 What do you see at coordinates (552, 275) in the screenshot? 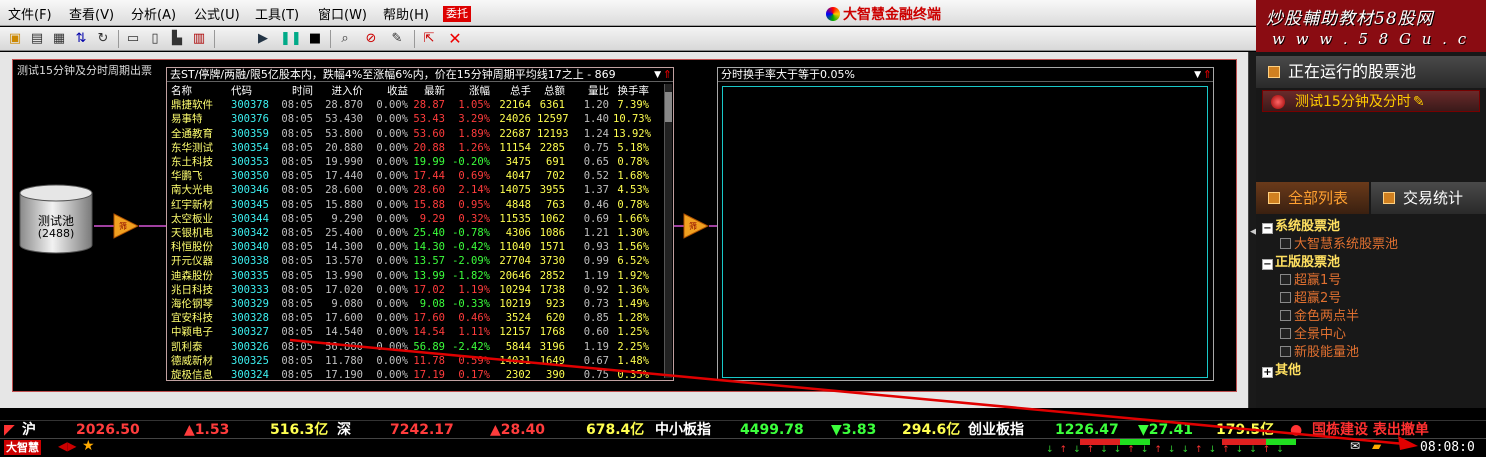
I see `total-amount: 2852` at bounding box center [552, 275].